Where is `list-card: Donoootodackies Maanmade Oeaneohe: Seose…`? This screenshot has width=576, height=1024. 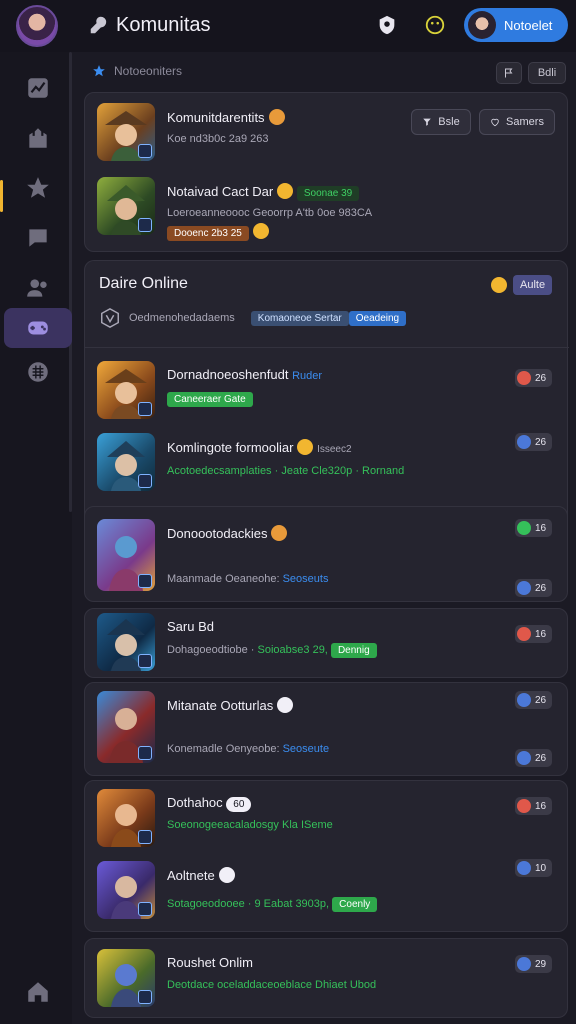 list-card: Donoootodackies Maanmade Oeaneohe: Seose… is located at coordinates (326, 554).